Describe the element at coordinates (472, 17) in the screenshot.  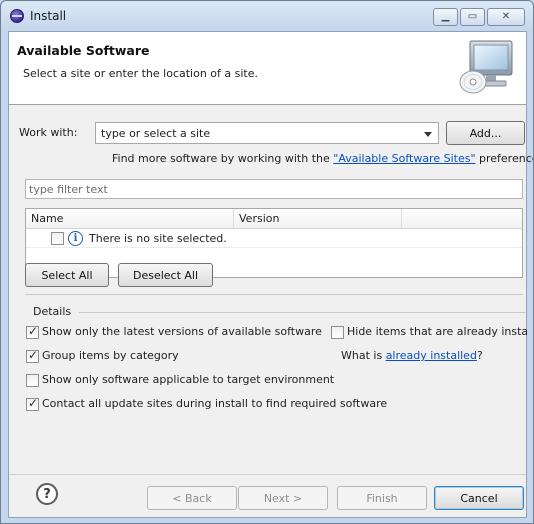
I see `maximize-icon: ▭` at that location.